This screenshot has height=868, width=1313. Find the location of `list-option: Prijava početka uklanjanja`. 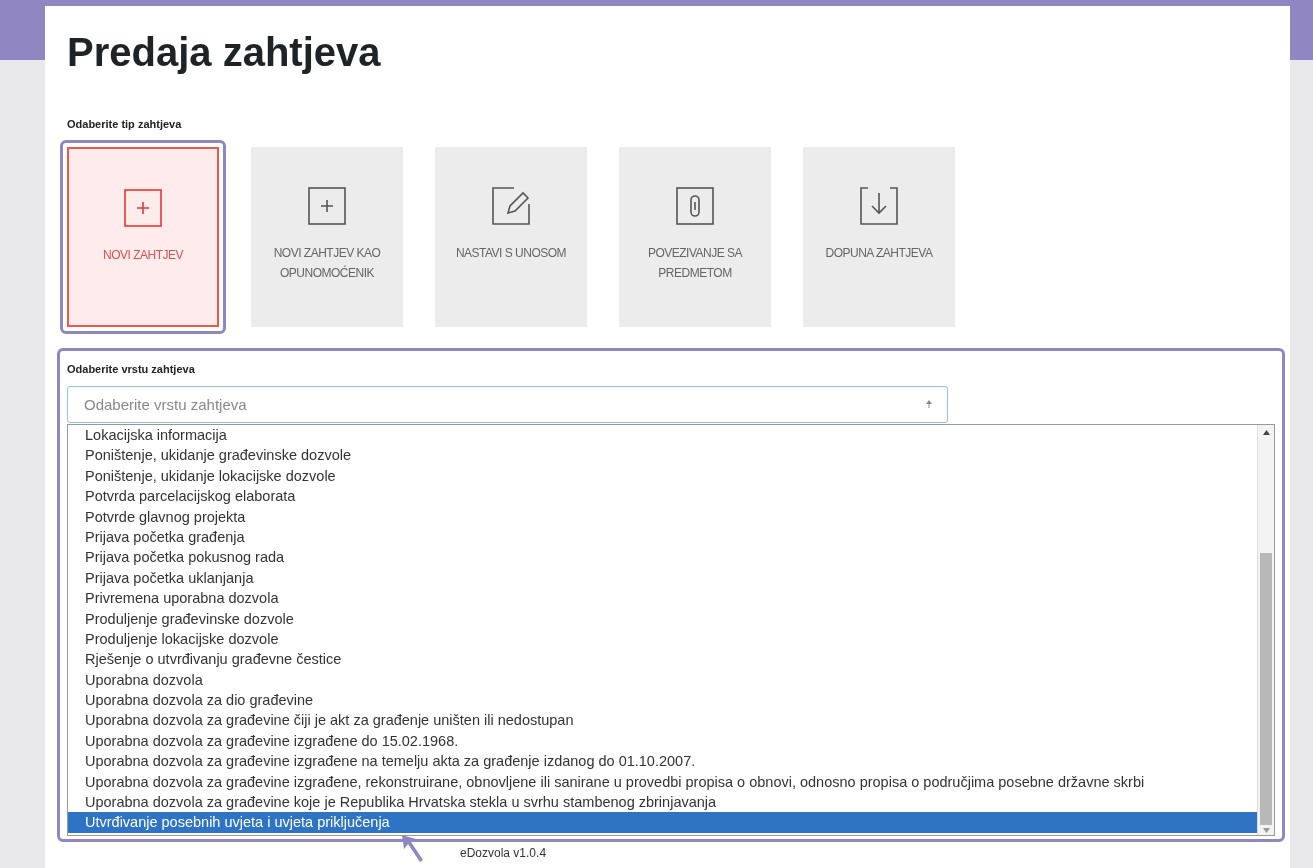

list-option: Prijava početka uklanjanja is located at coordinates (662, 578).